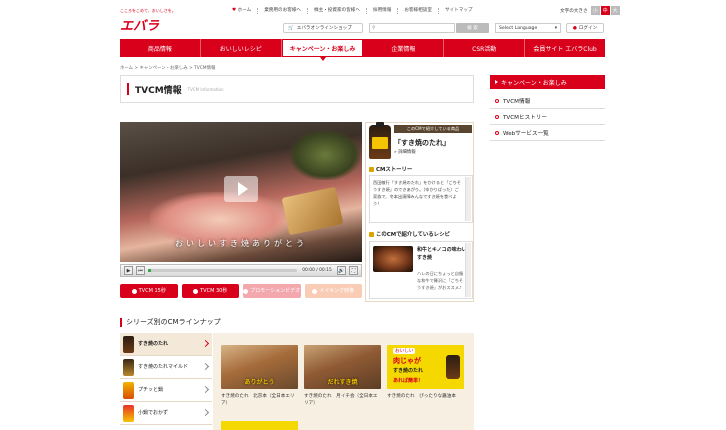 This screenshot has width=726, height=430. I want to click on ad-line-1: おいしい, so click(404, 351).